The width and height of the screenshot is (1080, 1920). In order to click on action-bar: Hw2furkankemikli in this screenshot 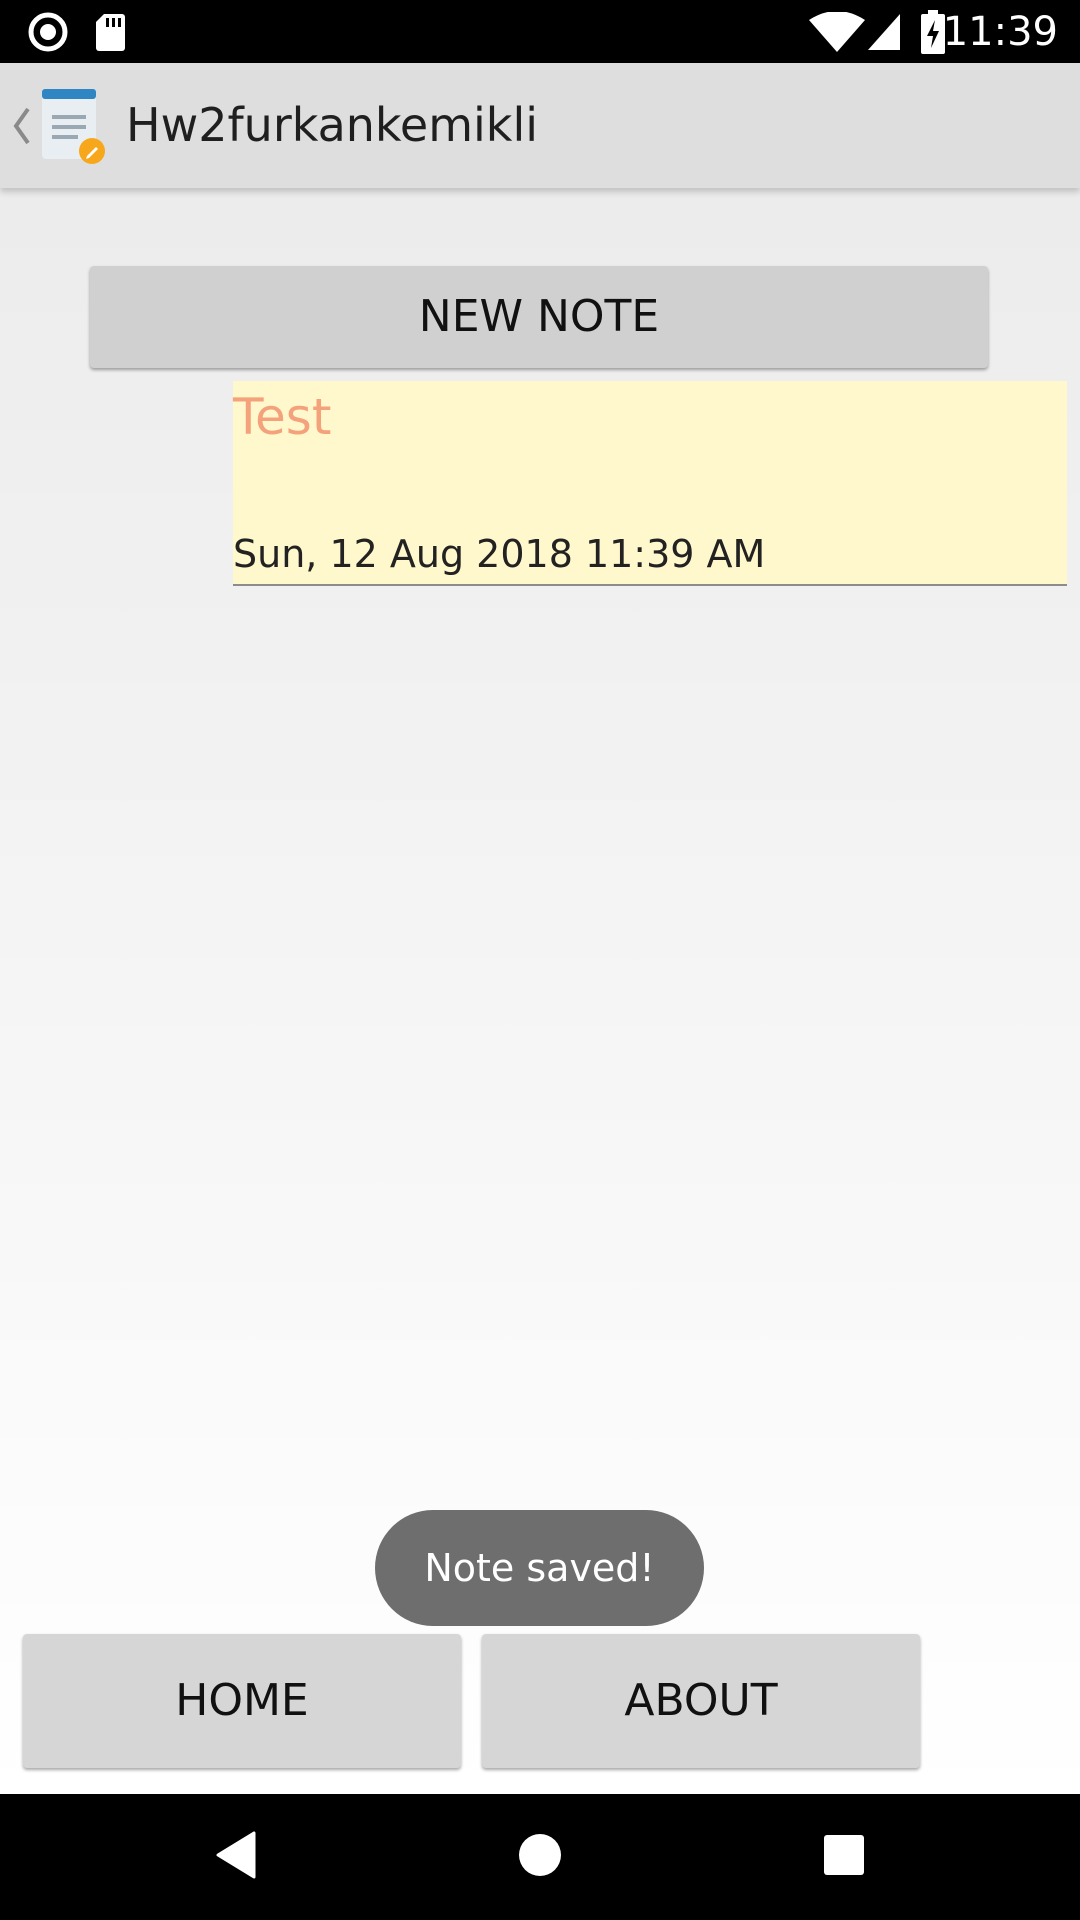, I will do `click(540, 125)`.